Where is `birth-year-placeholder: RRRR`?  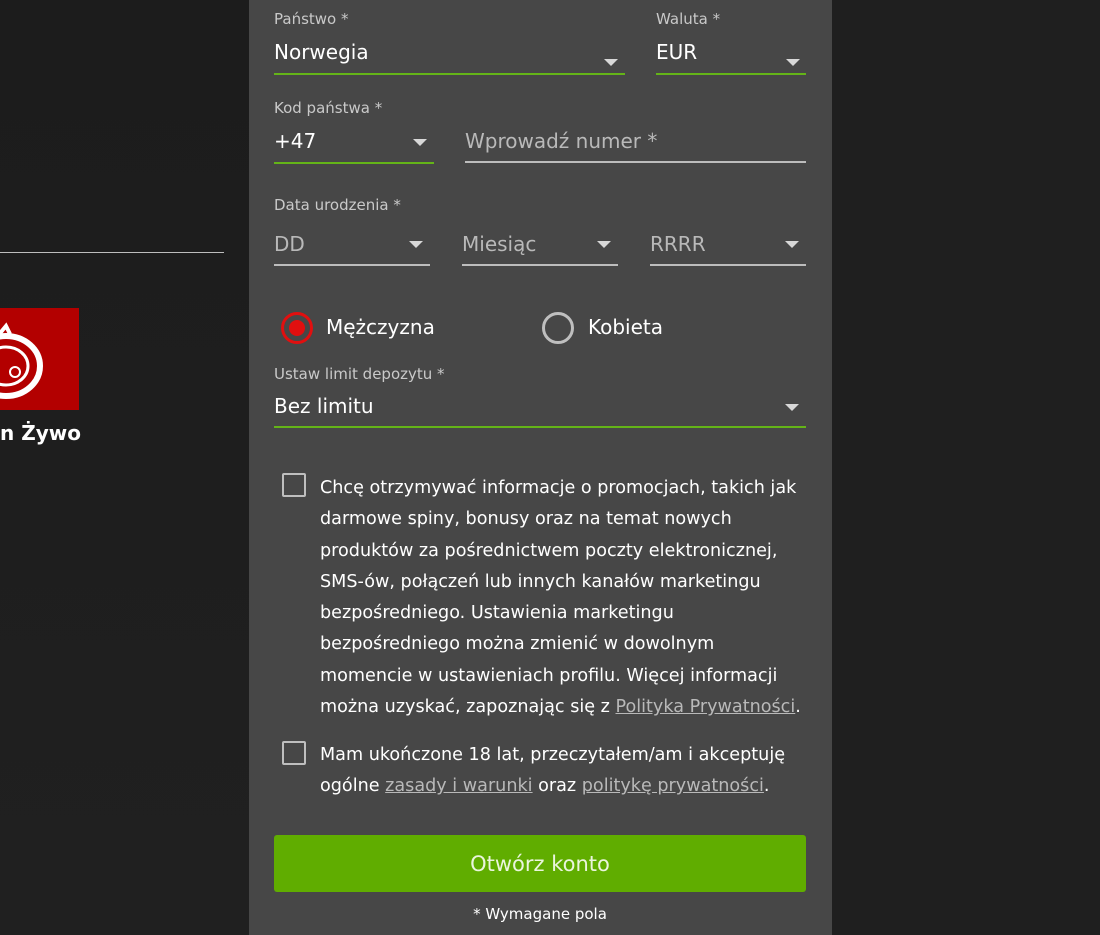
birth-year-placeholder: RRRR is located at coordinates (678, 244).